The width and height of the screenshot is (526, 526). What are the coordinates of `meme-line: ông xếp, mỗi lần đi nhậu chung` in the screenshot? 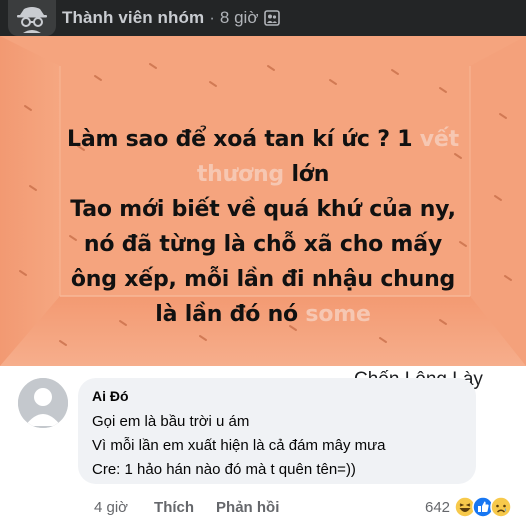 It's located at (263, 279).